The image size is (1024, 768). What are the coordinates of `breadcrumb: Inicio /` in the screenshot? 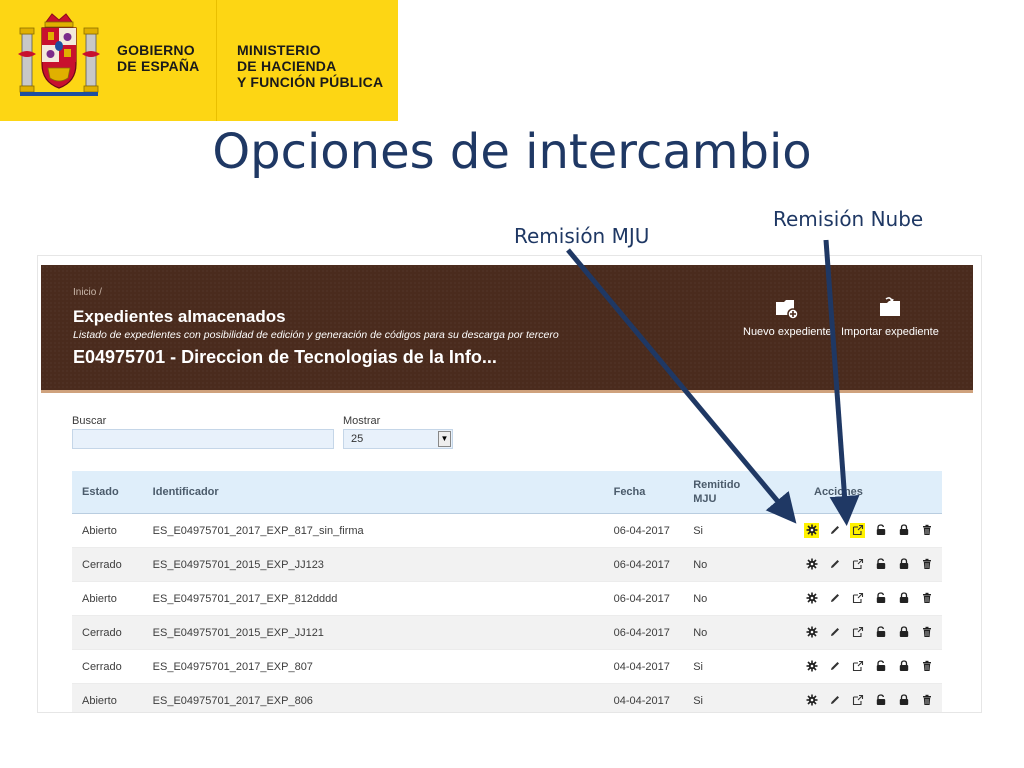 It's located at (87, 292).